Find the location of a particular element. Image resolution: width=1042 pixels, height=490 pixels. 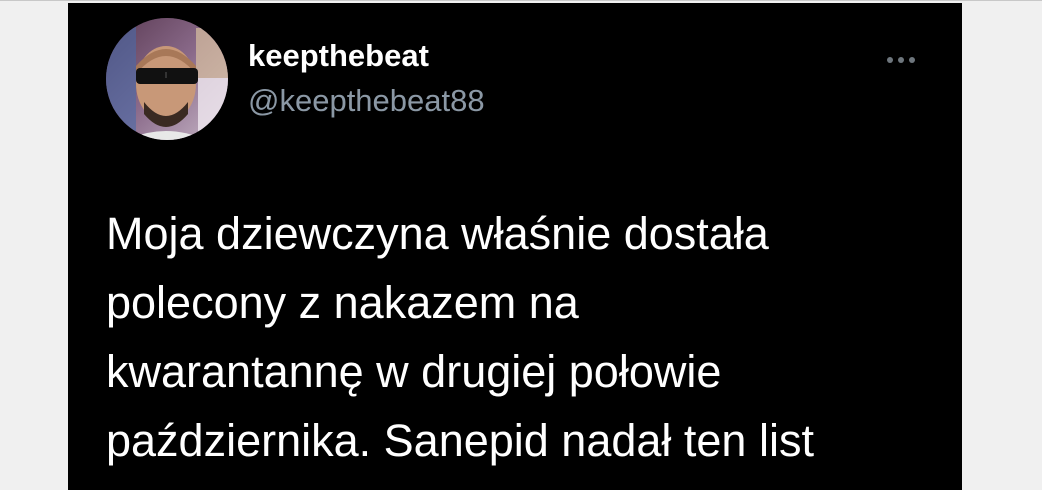

author-display-name: keepthebeat is located at coordinates (338, 56).